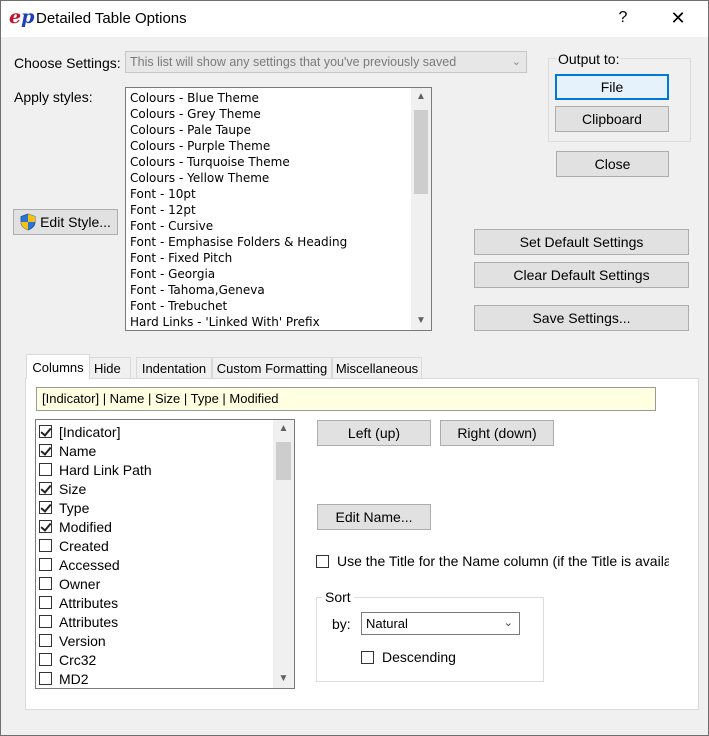 The height and width of the screenshot is (736, 709). What do you see at coordinates (270, 130) in the screenshot?
I see `style-list-item: Colours - Pale Taupe` at bounding box center [270, 130].